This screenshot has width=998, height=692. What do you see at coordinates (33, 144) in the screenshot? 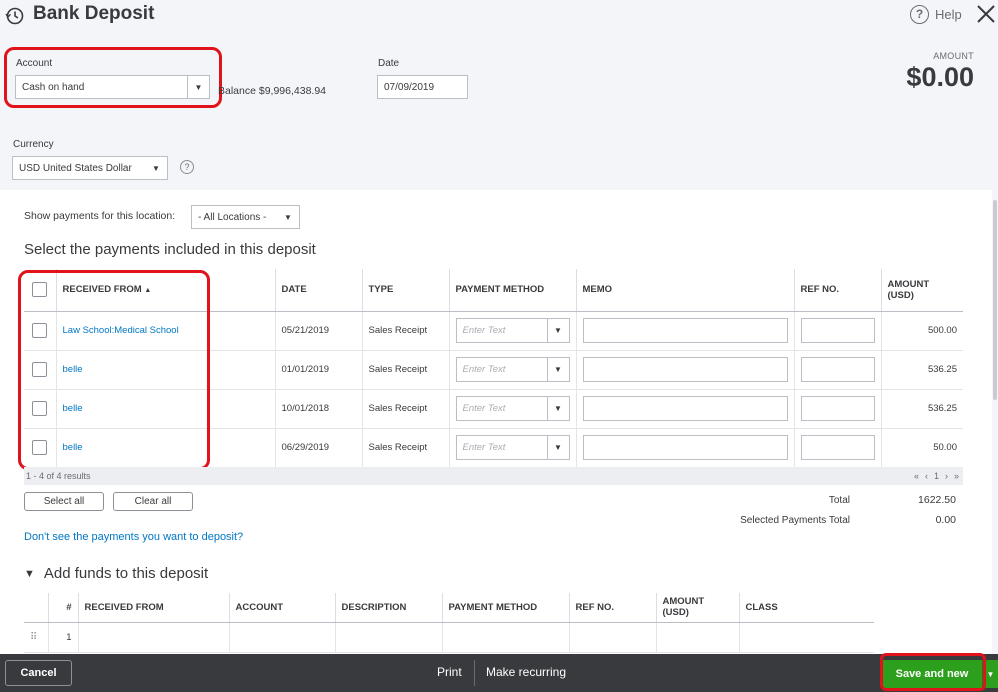
I see `currency-label: Currency` at bounding box center [33, 144].